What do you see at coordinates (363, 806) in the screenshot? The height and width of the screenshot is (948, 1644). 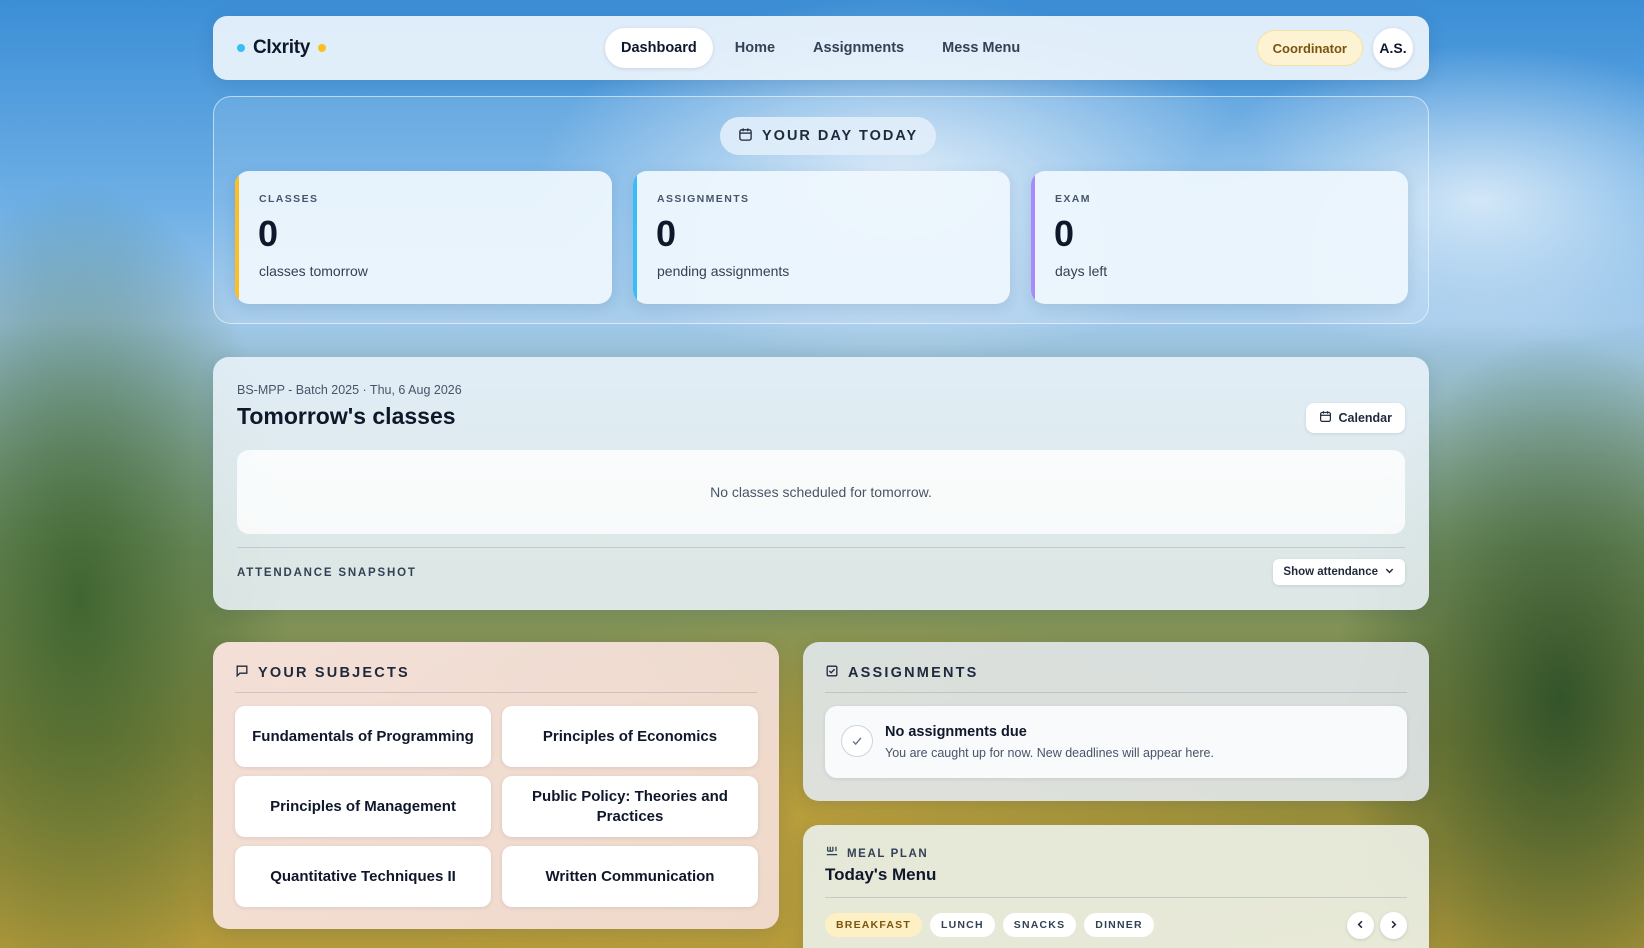 I see `subject-card: Principles of Management` at bounding box center [363, 806].